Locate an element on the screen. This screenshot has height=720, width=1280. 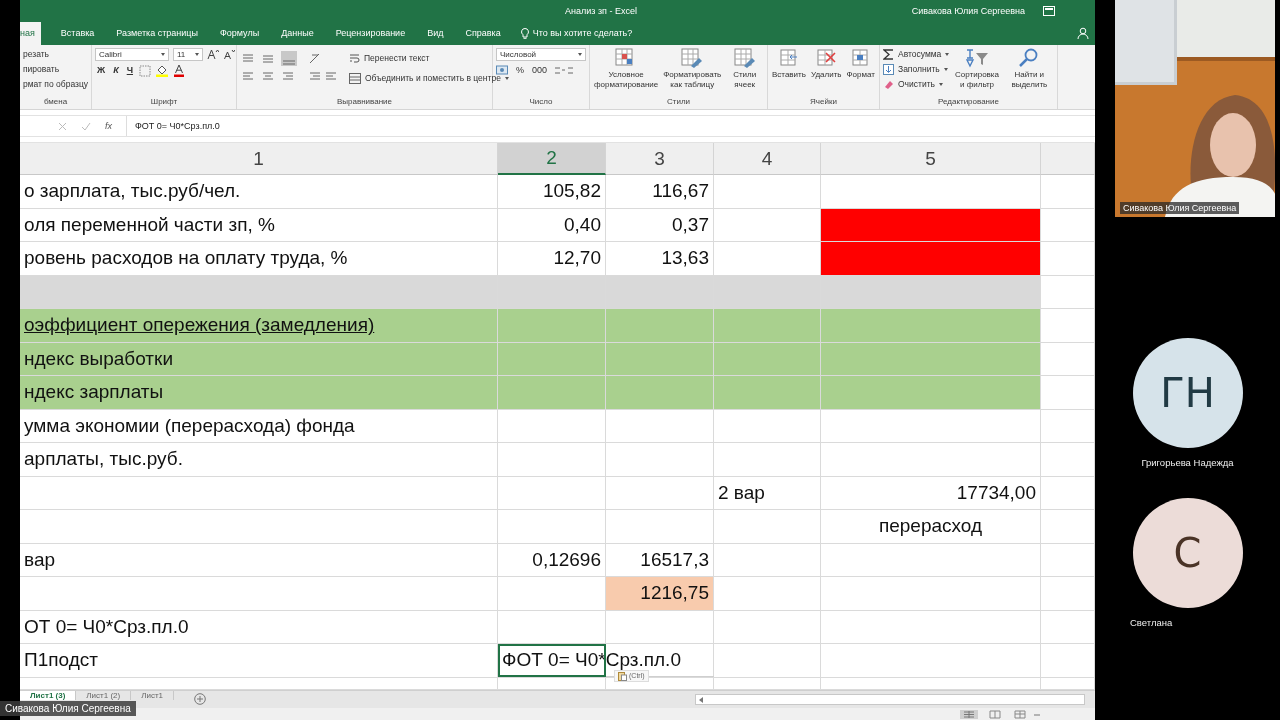
add-sheet-icon is located at coordinates (200, 699).